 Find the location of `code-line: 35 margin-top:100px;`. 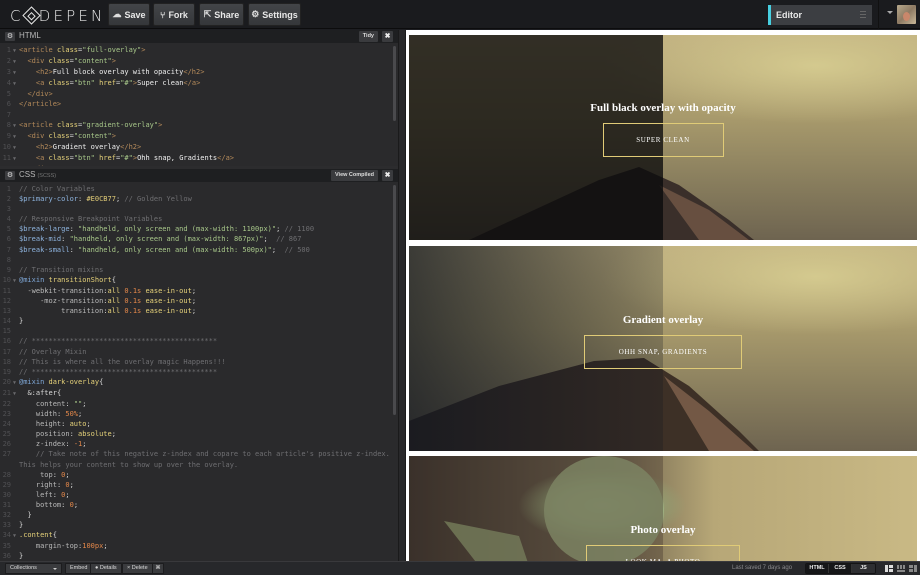

code-line: 35 margin-top:100px; is located at coordinates (199, 546).